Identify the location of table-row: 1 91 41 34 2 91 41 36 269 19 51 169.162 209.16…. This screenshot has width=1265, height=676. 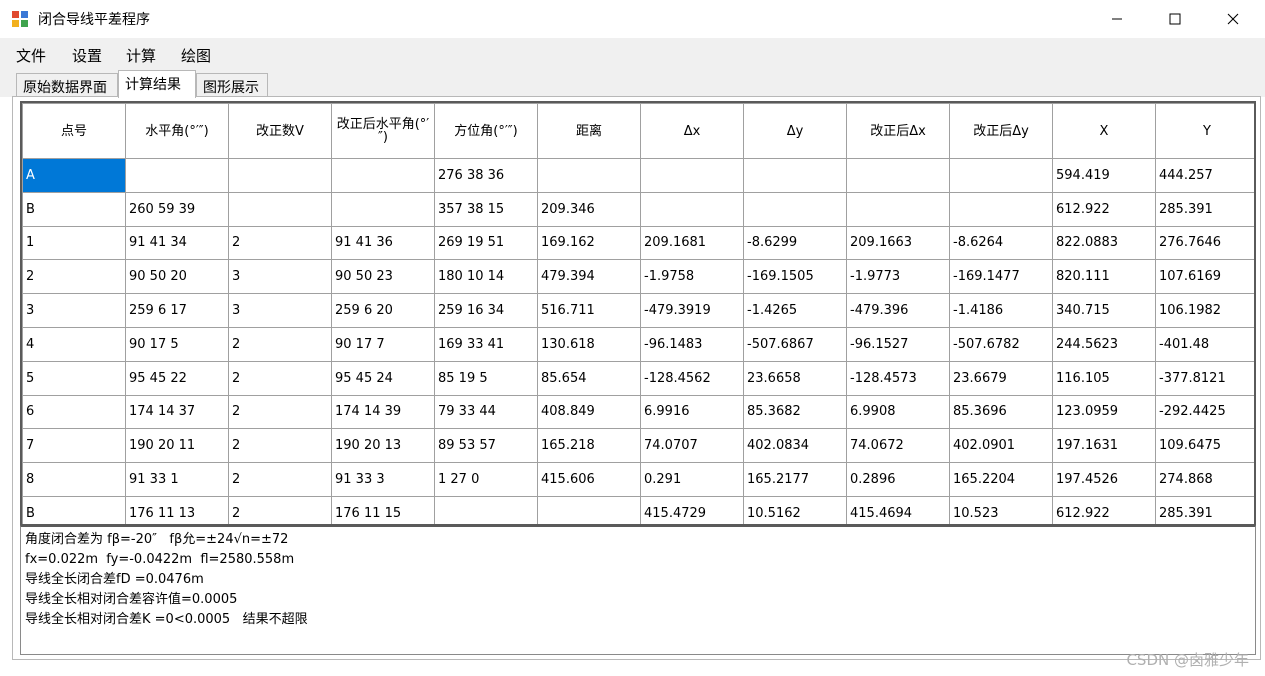
(638, 243).